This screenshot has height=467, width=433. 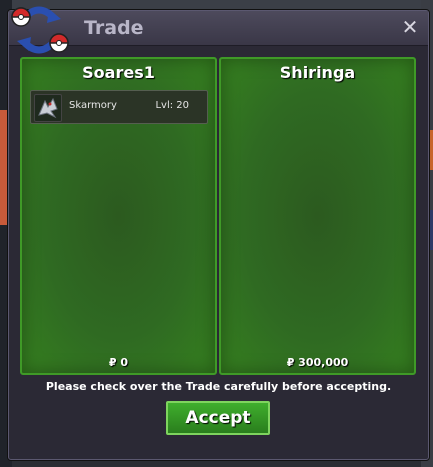 I want to click on window-title: Trade, so click(x=114, y=28).